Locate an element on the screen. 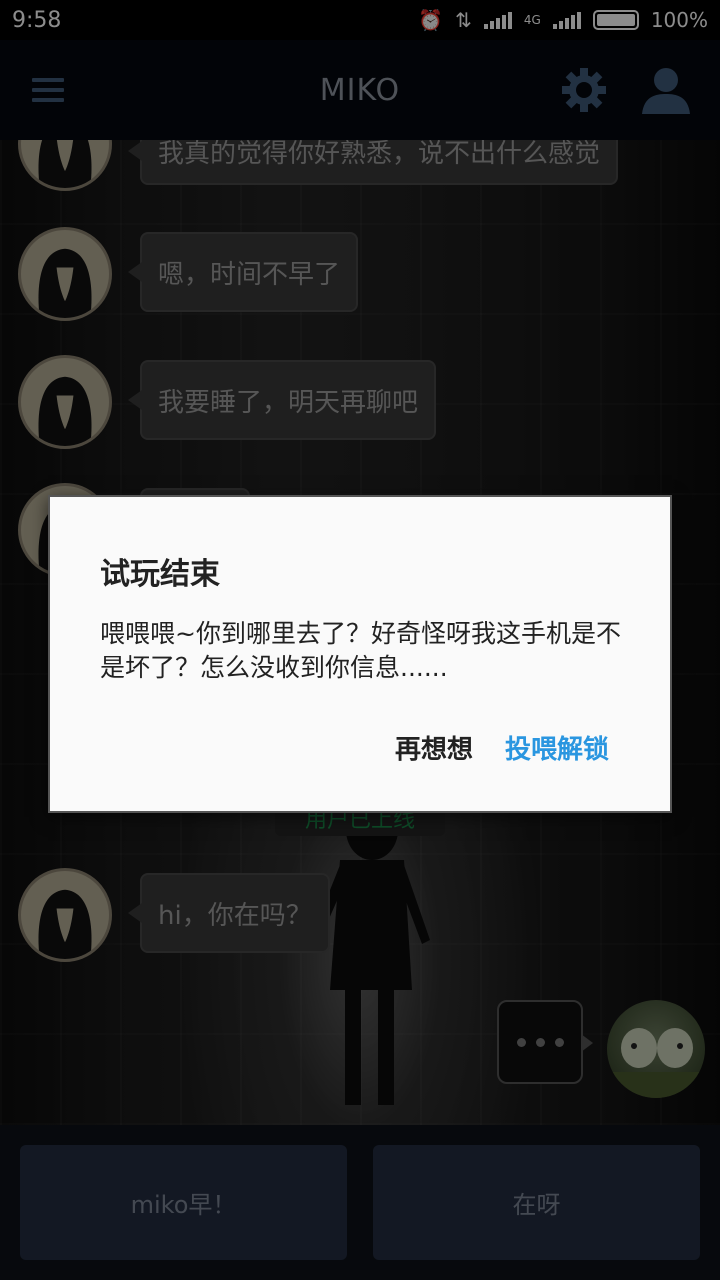 The height and width of the screenshot is (1280, 720). cancel-button: 再想想 is located at coordinates (434, 747).